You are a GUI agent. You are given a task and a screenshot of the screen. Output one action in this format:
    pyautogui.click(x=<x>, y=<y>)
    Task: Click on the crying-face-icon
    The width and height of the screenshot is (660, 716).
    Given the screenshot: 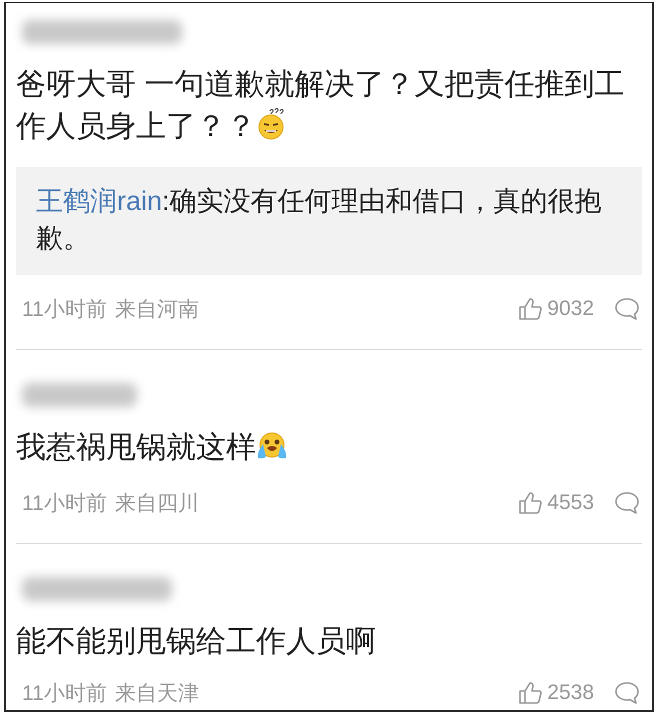 What is the action you would take?
    pyautogui.click(x=272, y=446)
    